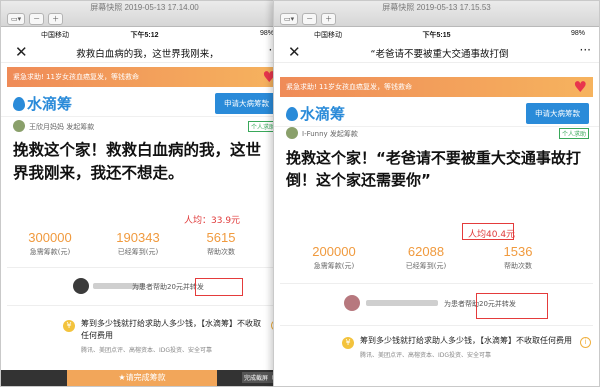 The image size is (600, 387). I want to click on time-label: 下午5:12, so click(144, 35).